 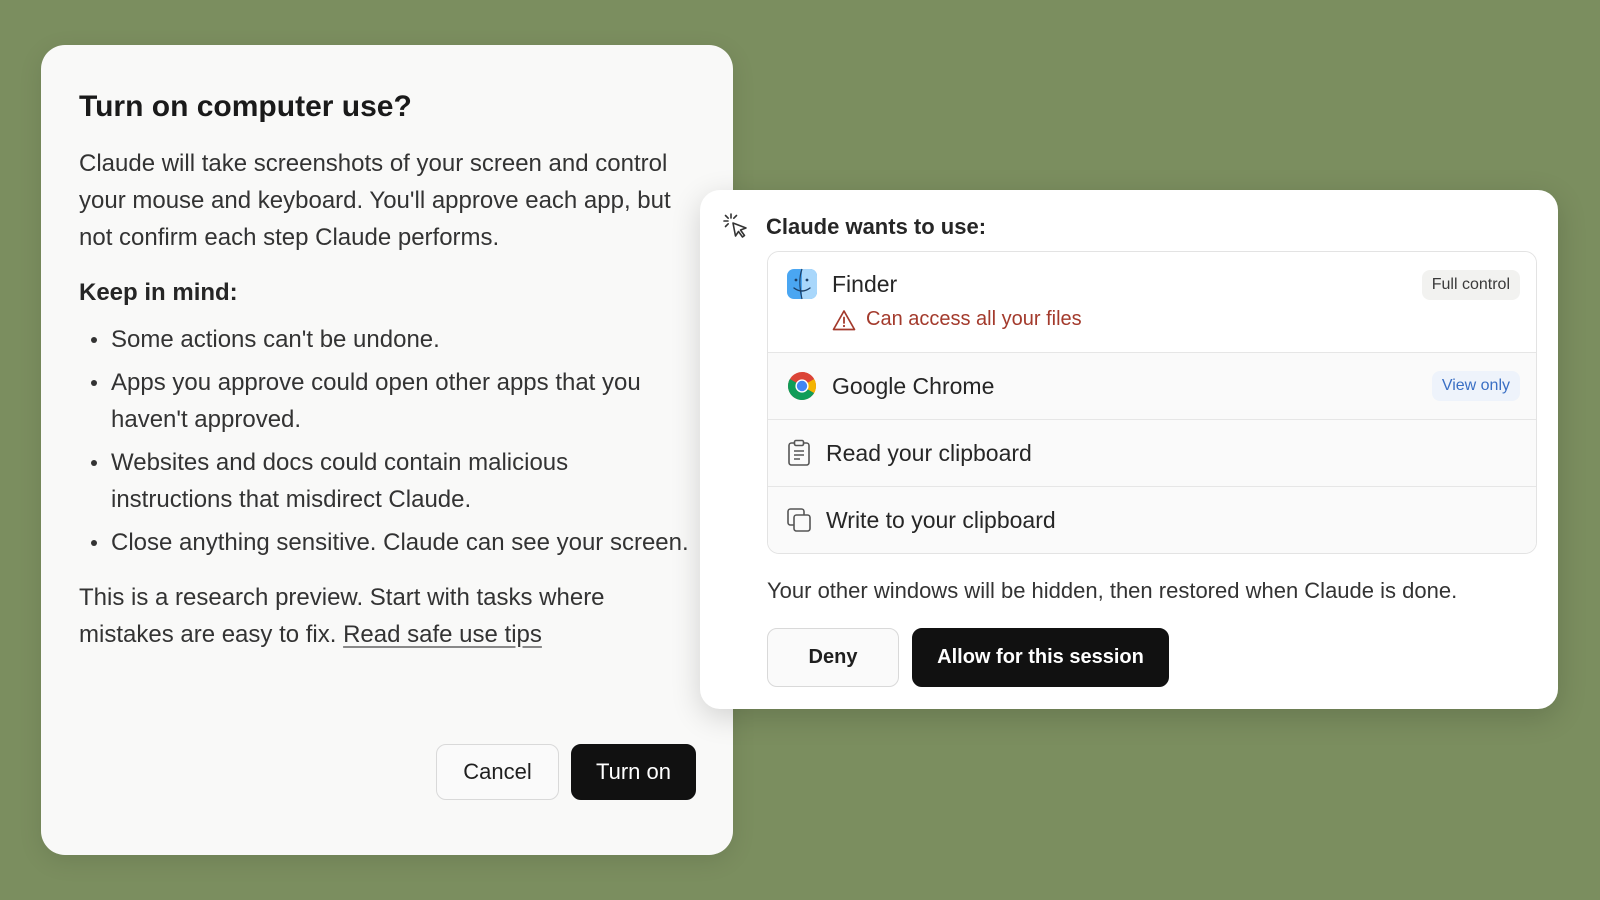 I want to click on clipboard-icon, so click(x=799, y=452).